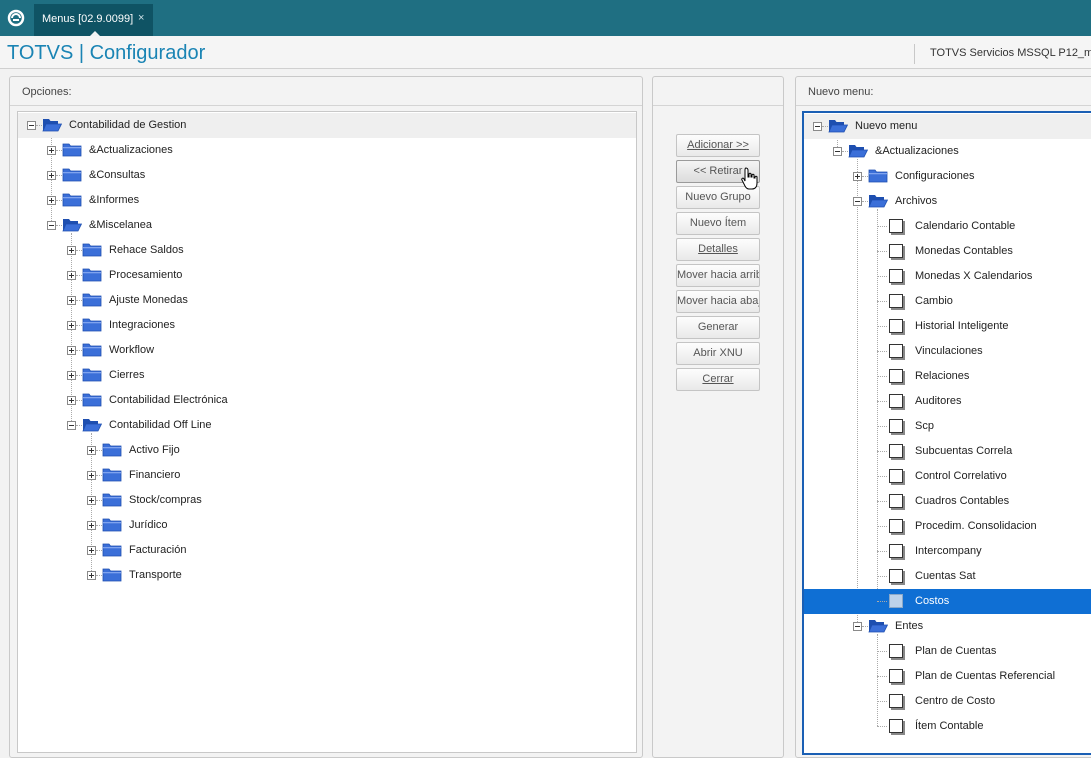 This screenshot has width=1091, height=758. I want to click on tree-item-plan-de-cuentas: Plan de Cuentas, so click(947, 651).